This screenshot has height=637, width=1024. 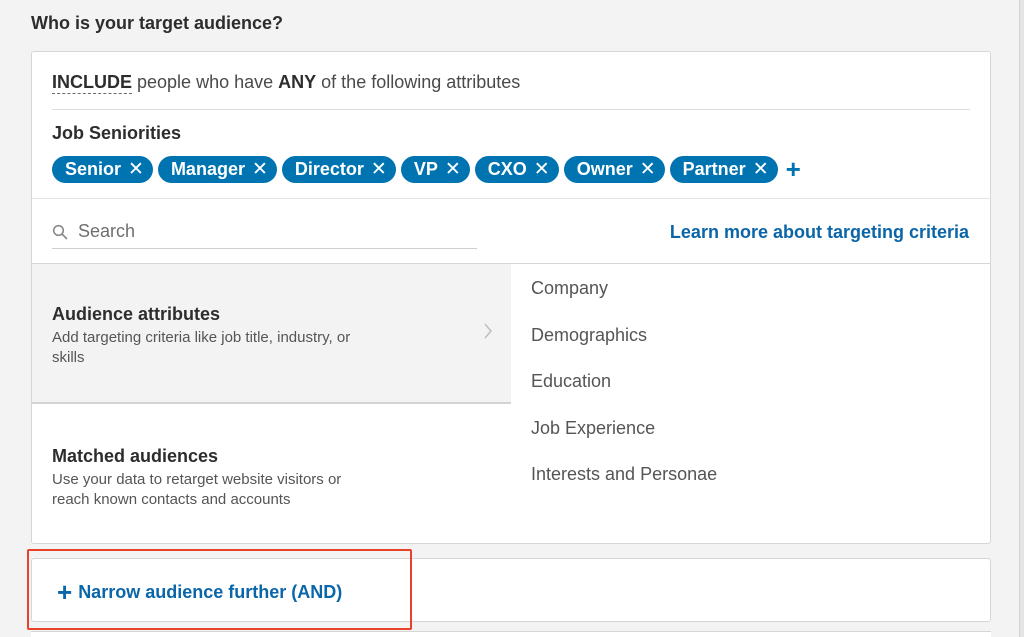 What do you see at coordinates (268, 231) in the screenshot?
I see `search-input` at bounding box center [268, 231].